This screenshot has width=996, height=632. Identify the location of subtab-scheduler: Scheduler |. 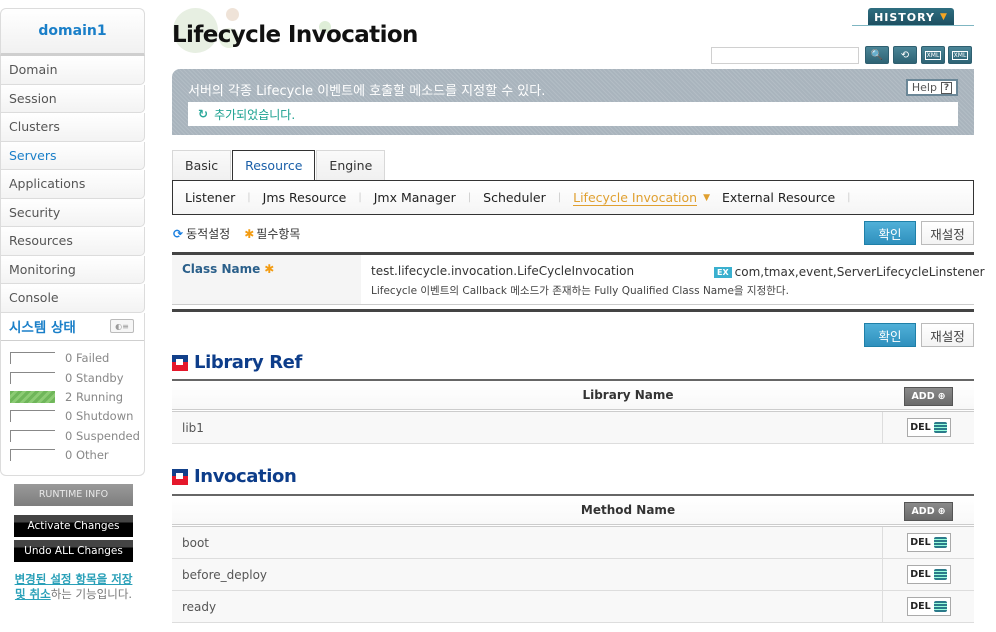
(528, 197).